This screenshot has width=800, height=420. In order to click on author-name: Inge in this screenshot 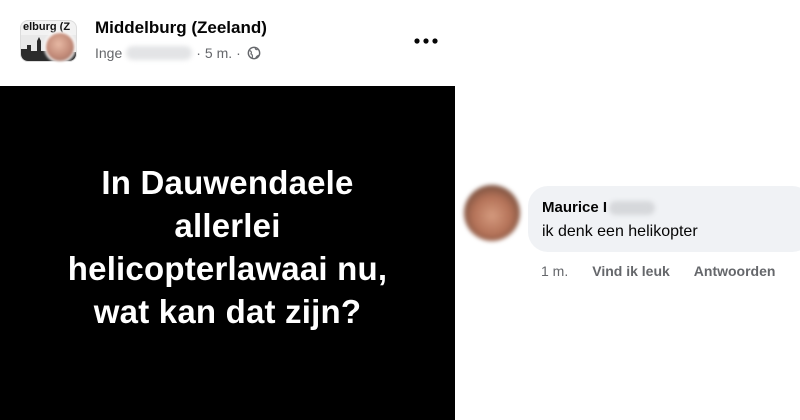, I will do `click(108, 53)`.